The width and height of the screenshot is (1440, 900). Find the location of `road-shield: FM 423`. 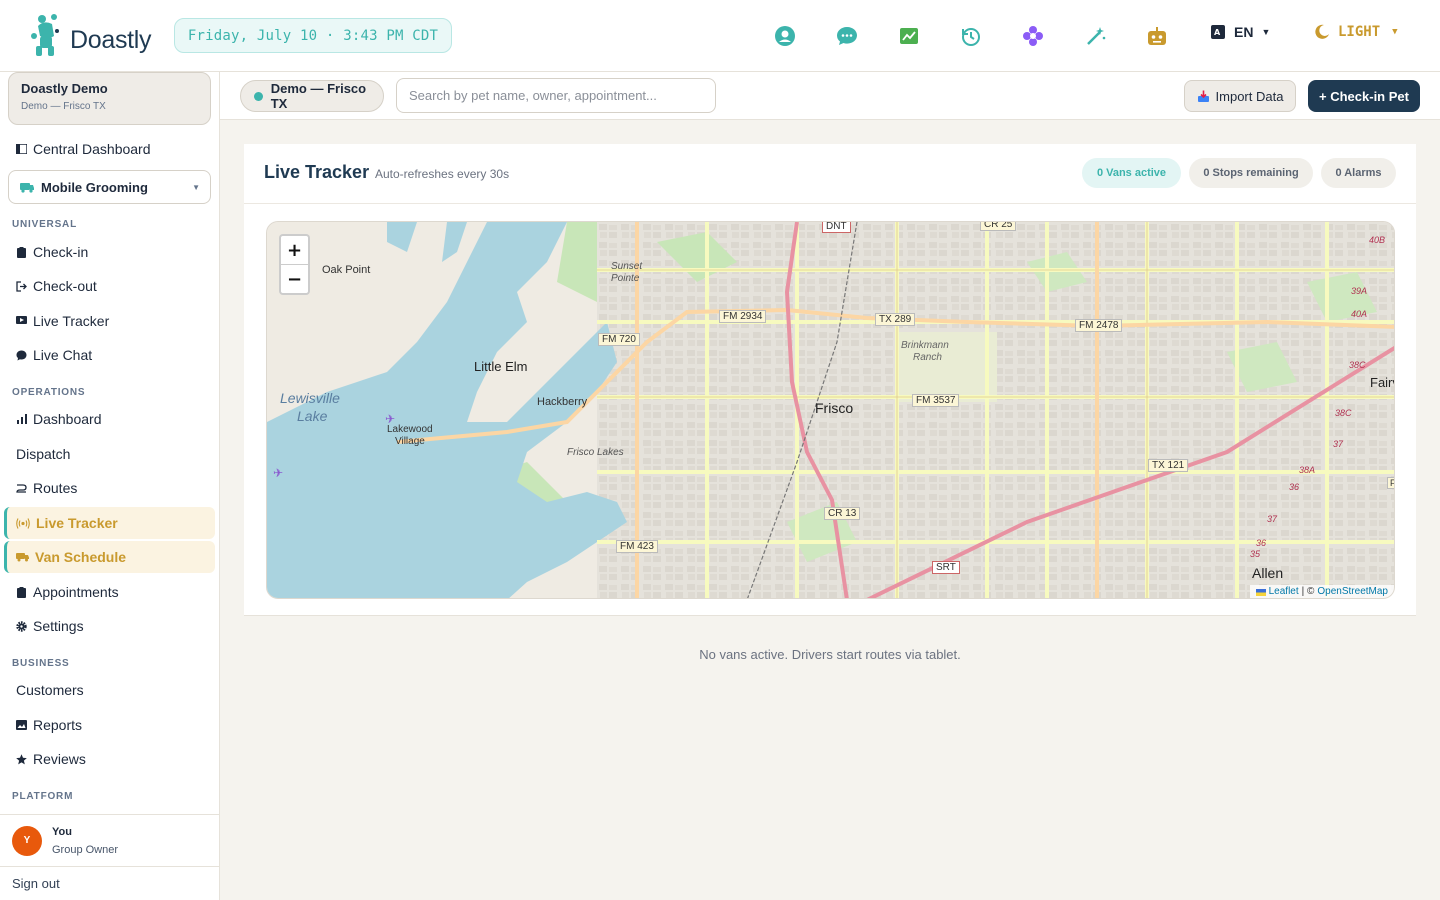

road-shield: FM 423 is located at coordinates (637, 546).